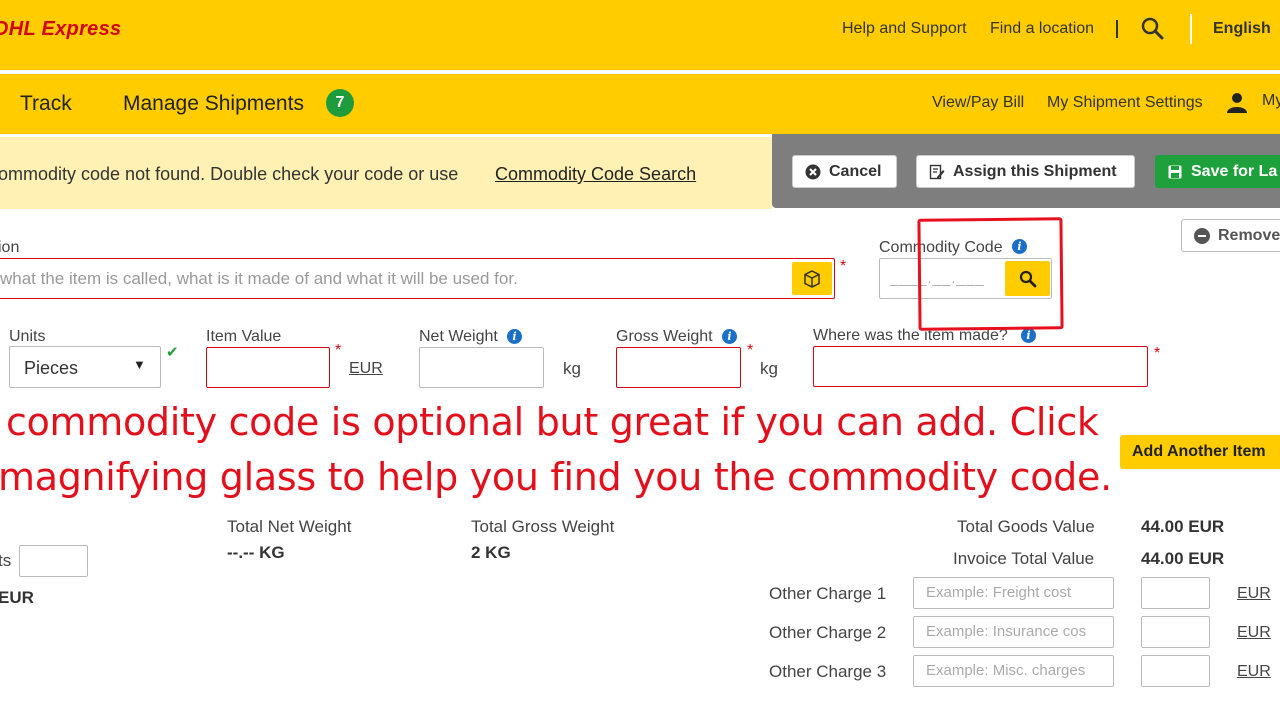 Image resolution: width=1280 pixels, height=720 pixels. I want to click on origin-input, so click(980, 366).